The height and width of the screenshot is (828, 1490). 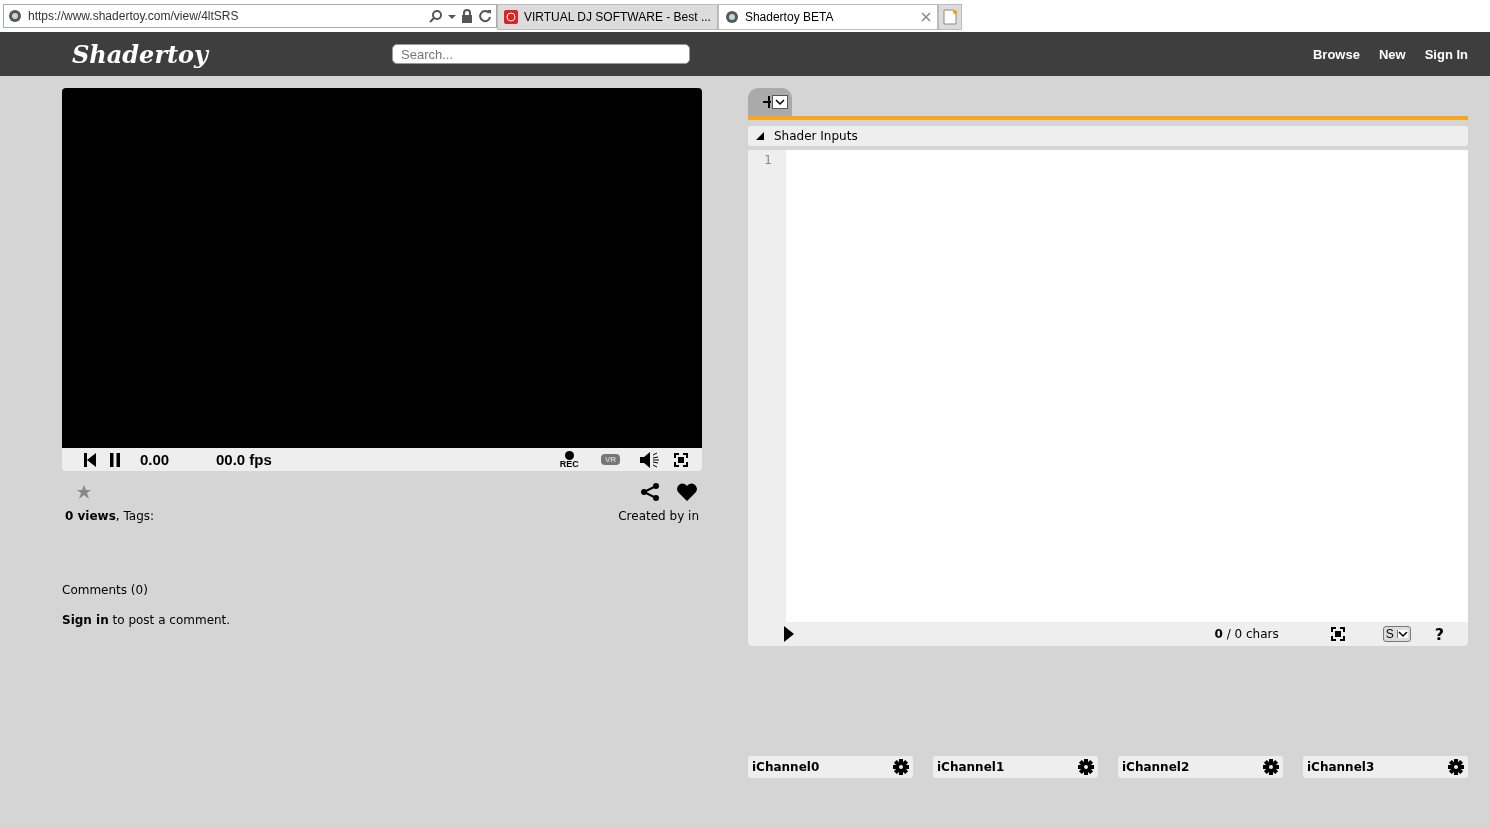 I want to click on sign-in-prompt: Sign in to post a comment., so click(x=147, y=620).